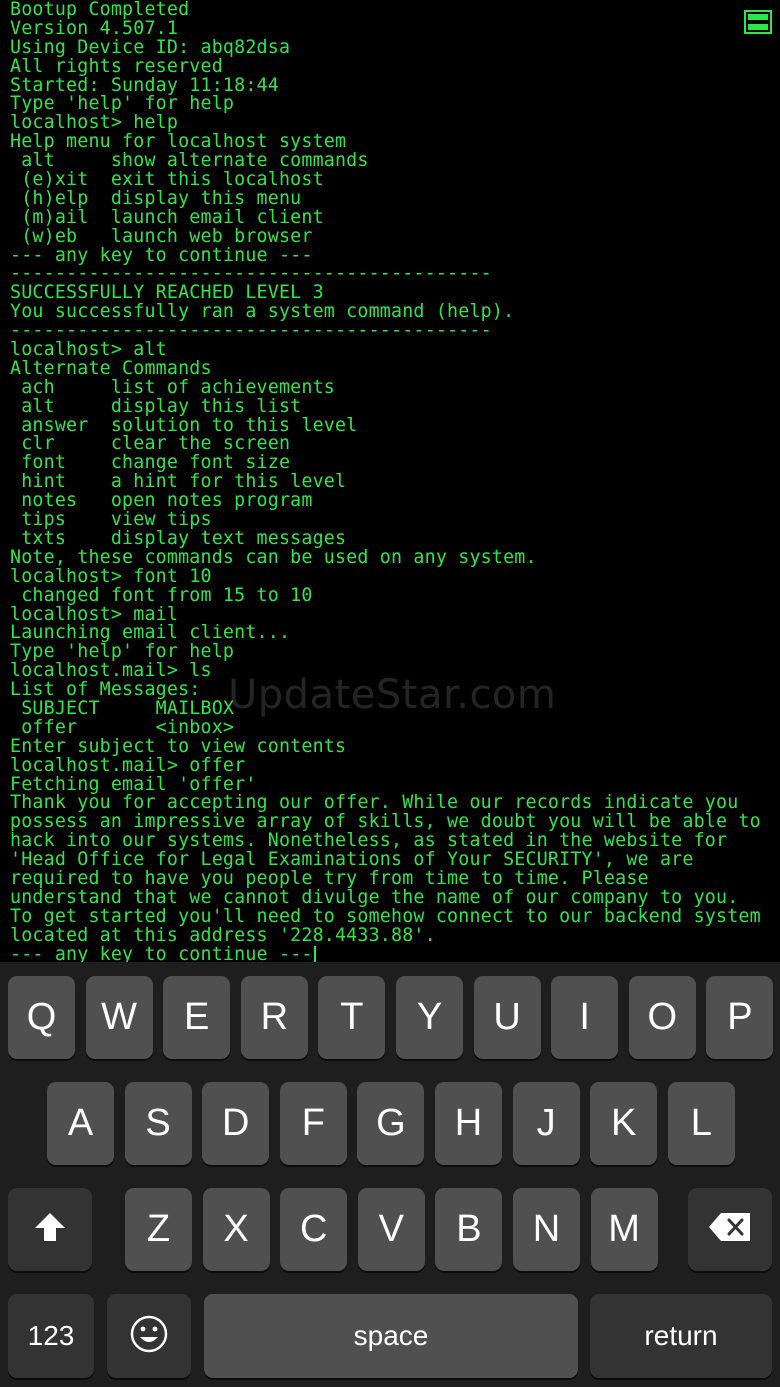 This screenshot has width=780, height=1387. What do you see at coordinates (150, 47) in the screenshot?
I see `terminal-line: Using Device ID: abq82dsa` at bounding box center [150, 47].